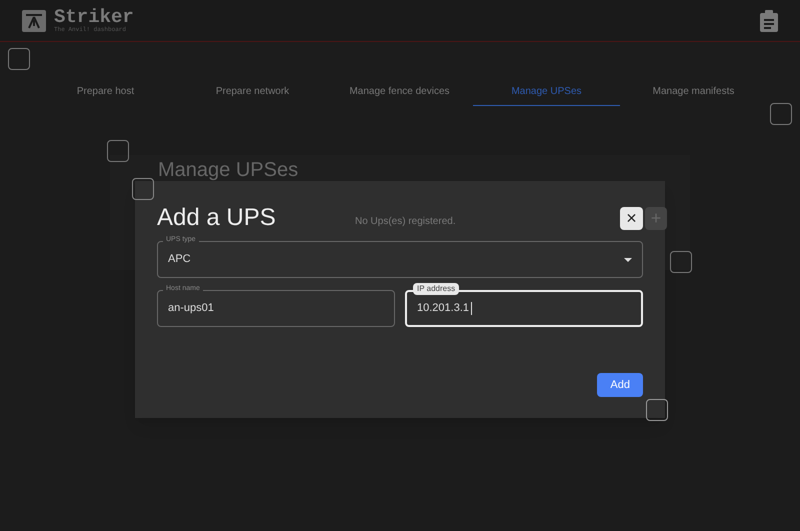 The height and width of the screenshot is (531, 800). What do you see at coordinates (443, 308) in the screenshot?
I see `field-value: 10.201.3.1` at bounding box center [443, 308].